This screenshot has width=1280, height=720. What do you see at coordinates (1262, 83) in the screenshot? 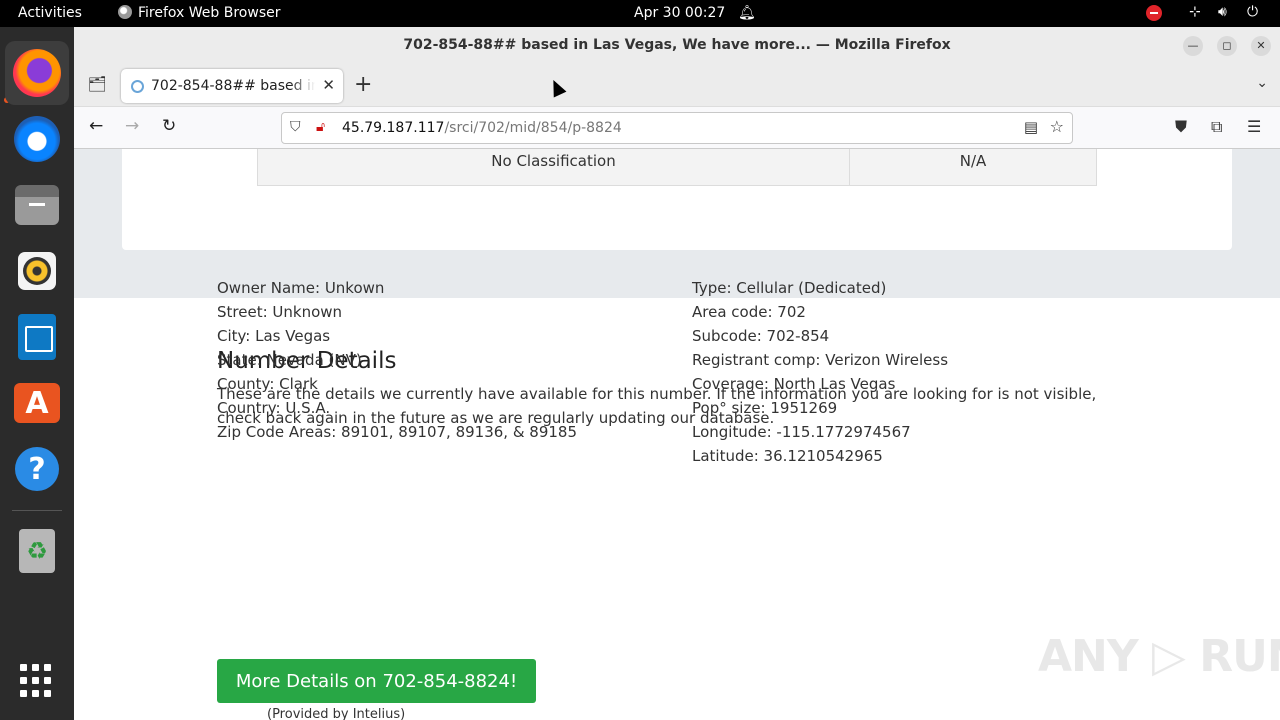
I see `list-all-tabs-chevron-icon: ⌄` at bounding box center [1262, 83].